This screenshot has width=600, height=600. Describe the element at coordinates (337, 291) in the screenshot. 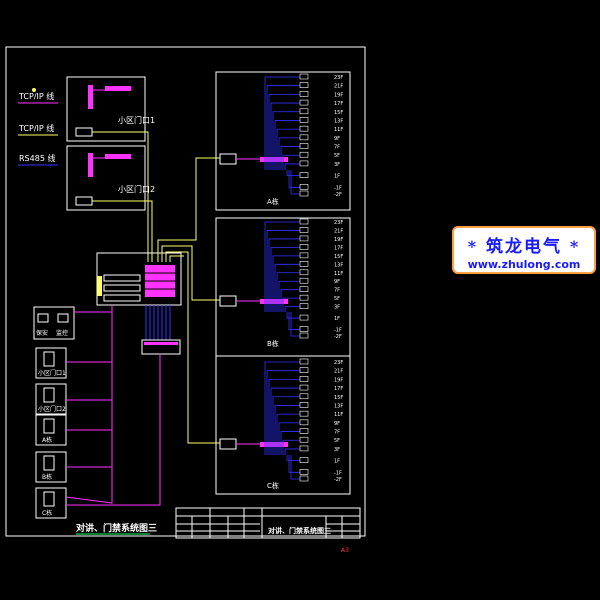

I see `floor-label: 7F` at that location.